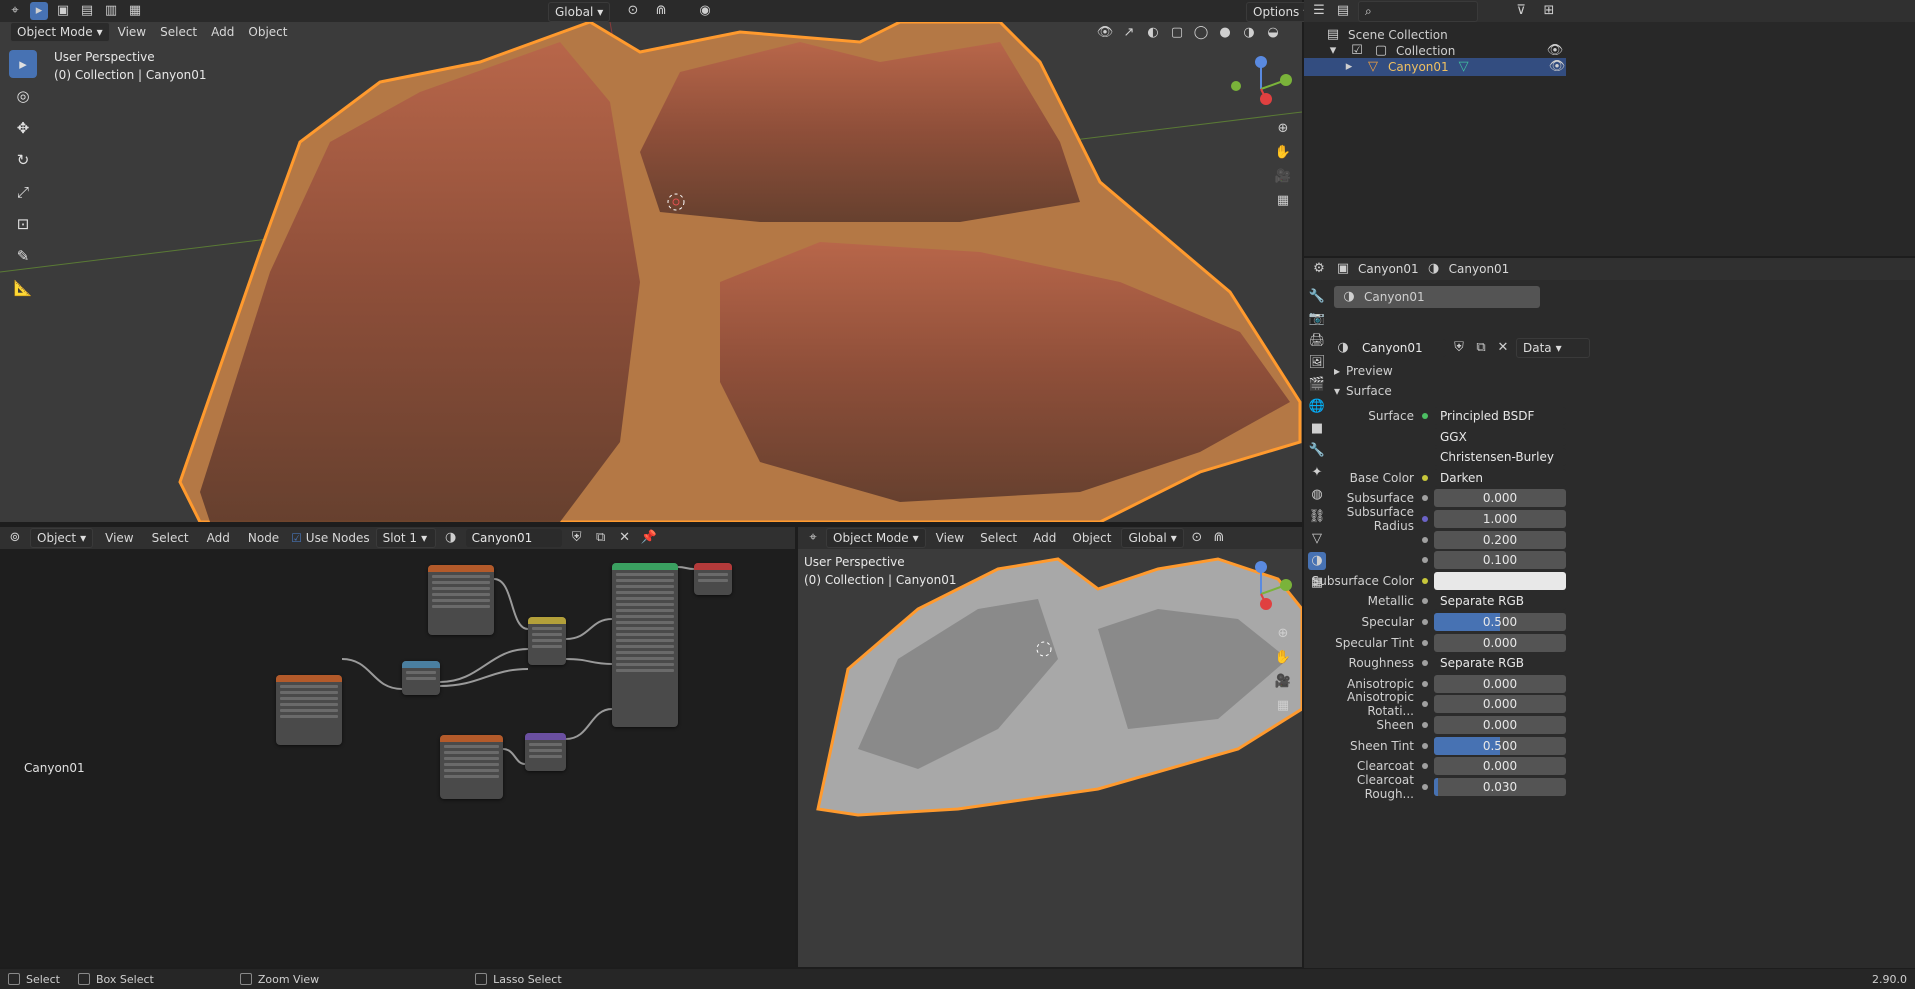 Image resolution: width=1915 pixels, height=989 pixels. What do you see at coordinates (1500, 436) in the screenshot?
I see `dropdown-field: GGX` at bounding box center [1500, 436].